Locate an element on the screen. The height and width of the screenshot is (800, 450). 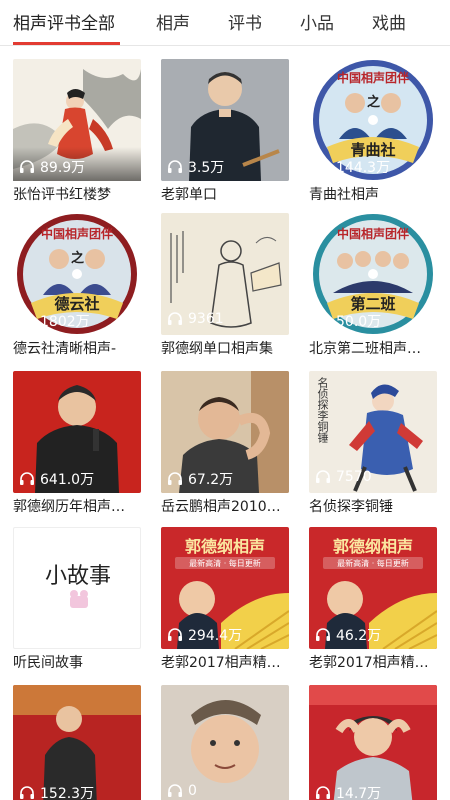
album-title: 青曲社相声 is located at coordinates (373, 194).